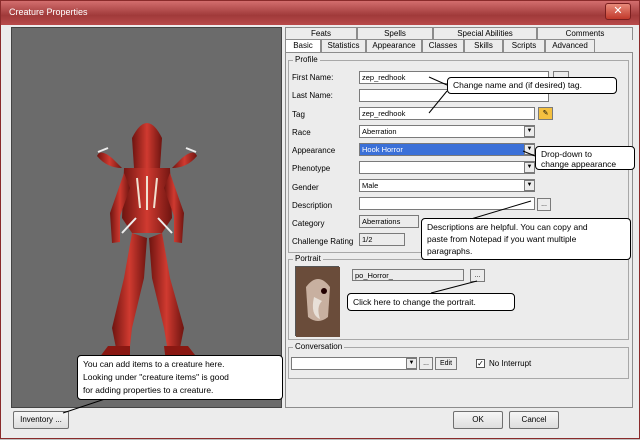 The image size is (640, 440). I want to click on portrait-name-field: po_Horror_, so click(408, 275).